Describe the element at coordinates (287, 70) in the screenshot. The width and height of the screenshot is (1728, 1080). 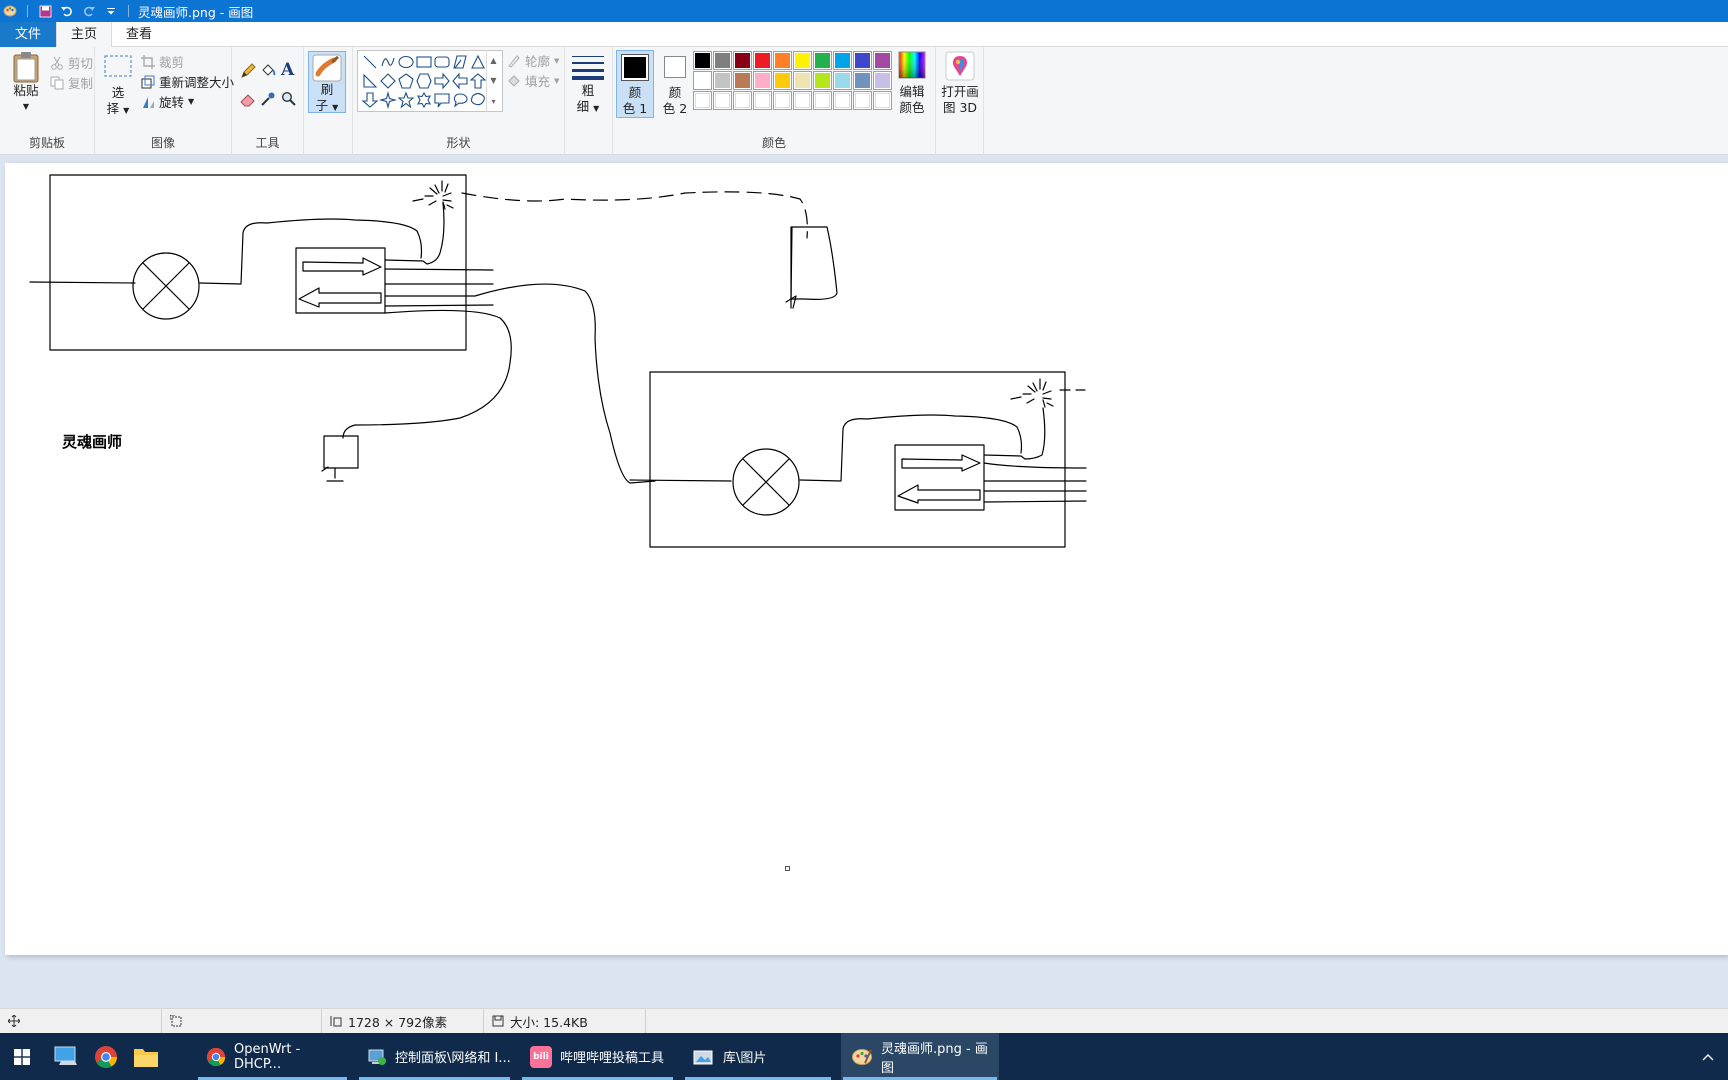
I see `text-tool-icon: A` at that location.